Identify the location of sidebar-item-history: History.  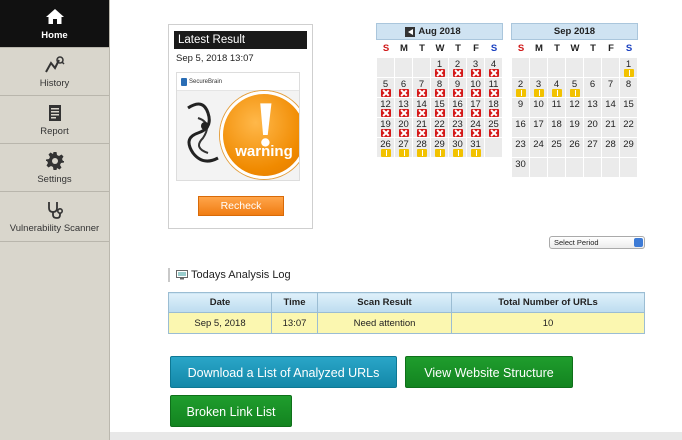
(54, 72).